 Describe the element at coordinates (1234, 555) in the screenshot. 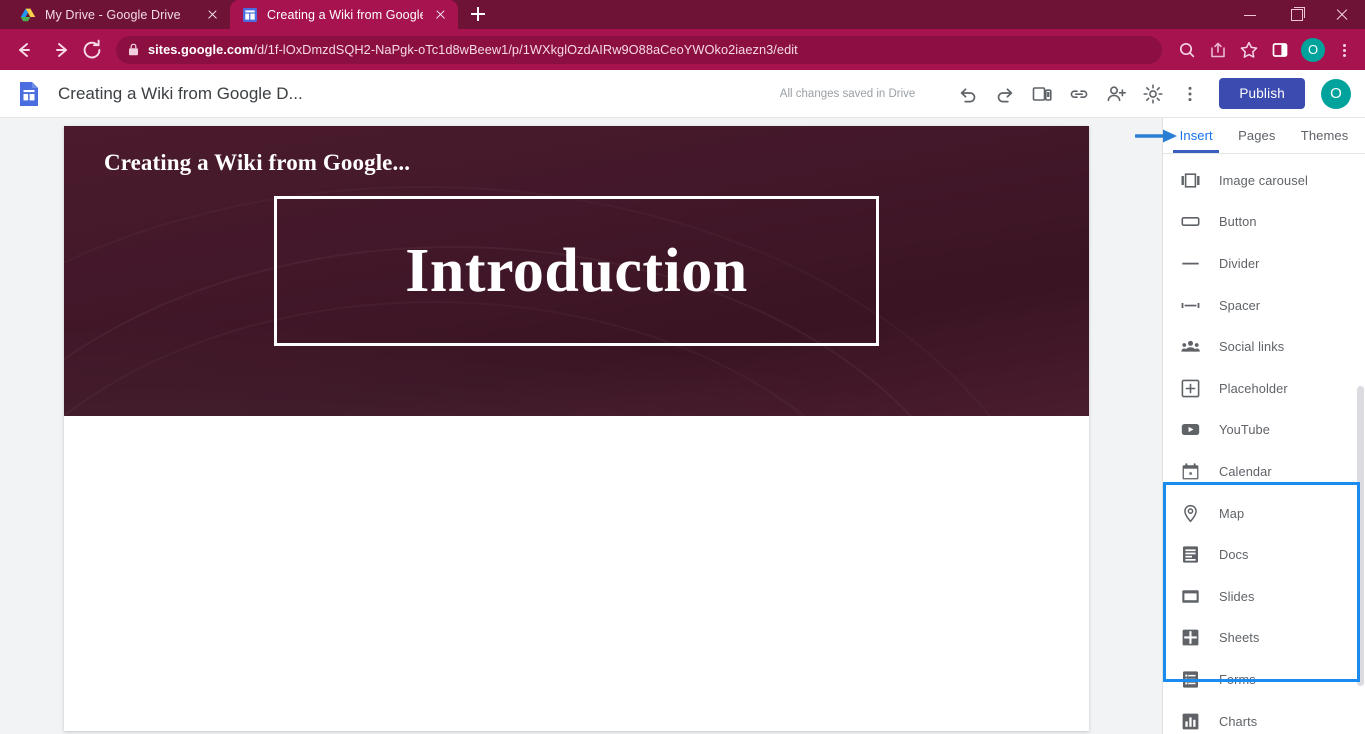

I see `insert-item-label: Docs` at that location.